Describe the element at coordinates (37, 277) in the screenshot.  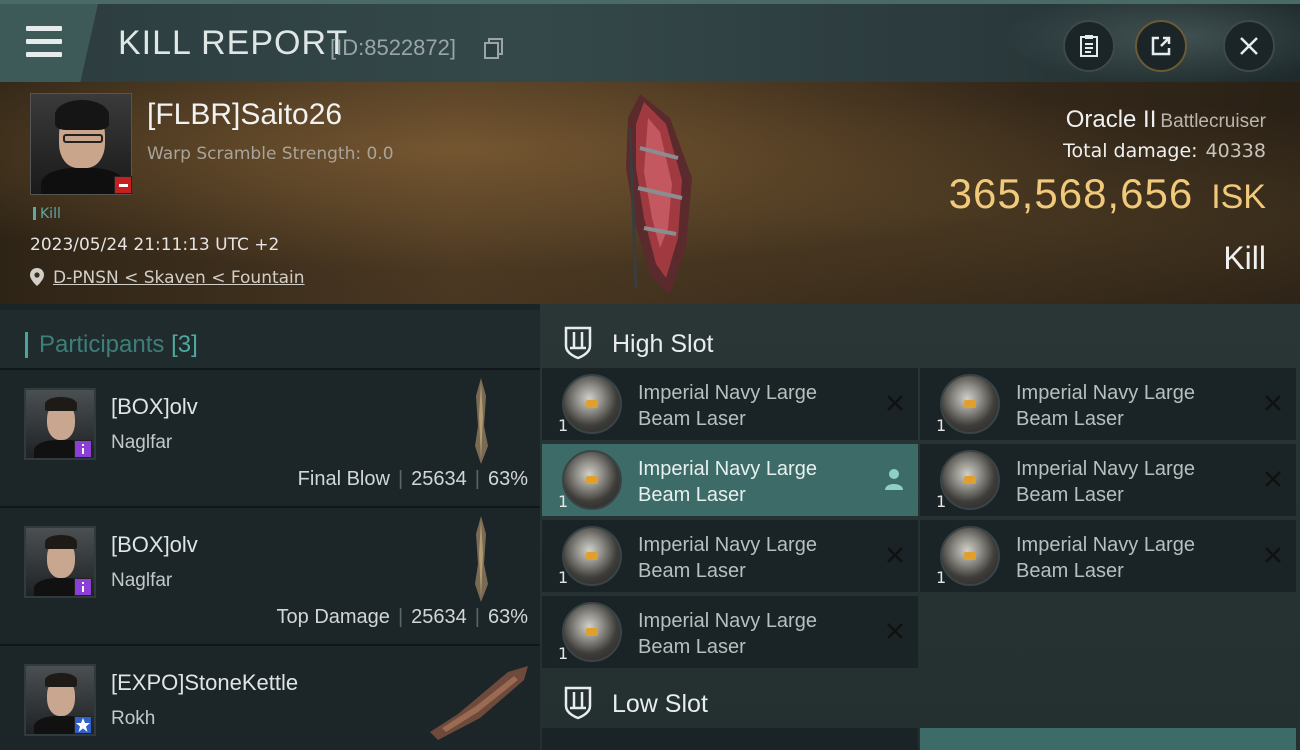
I see `location-pin-icon` at that location.